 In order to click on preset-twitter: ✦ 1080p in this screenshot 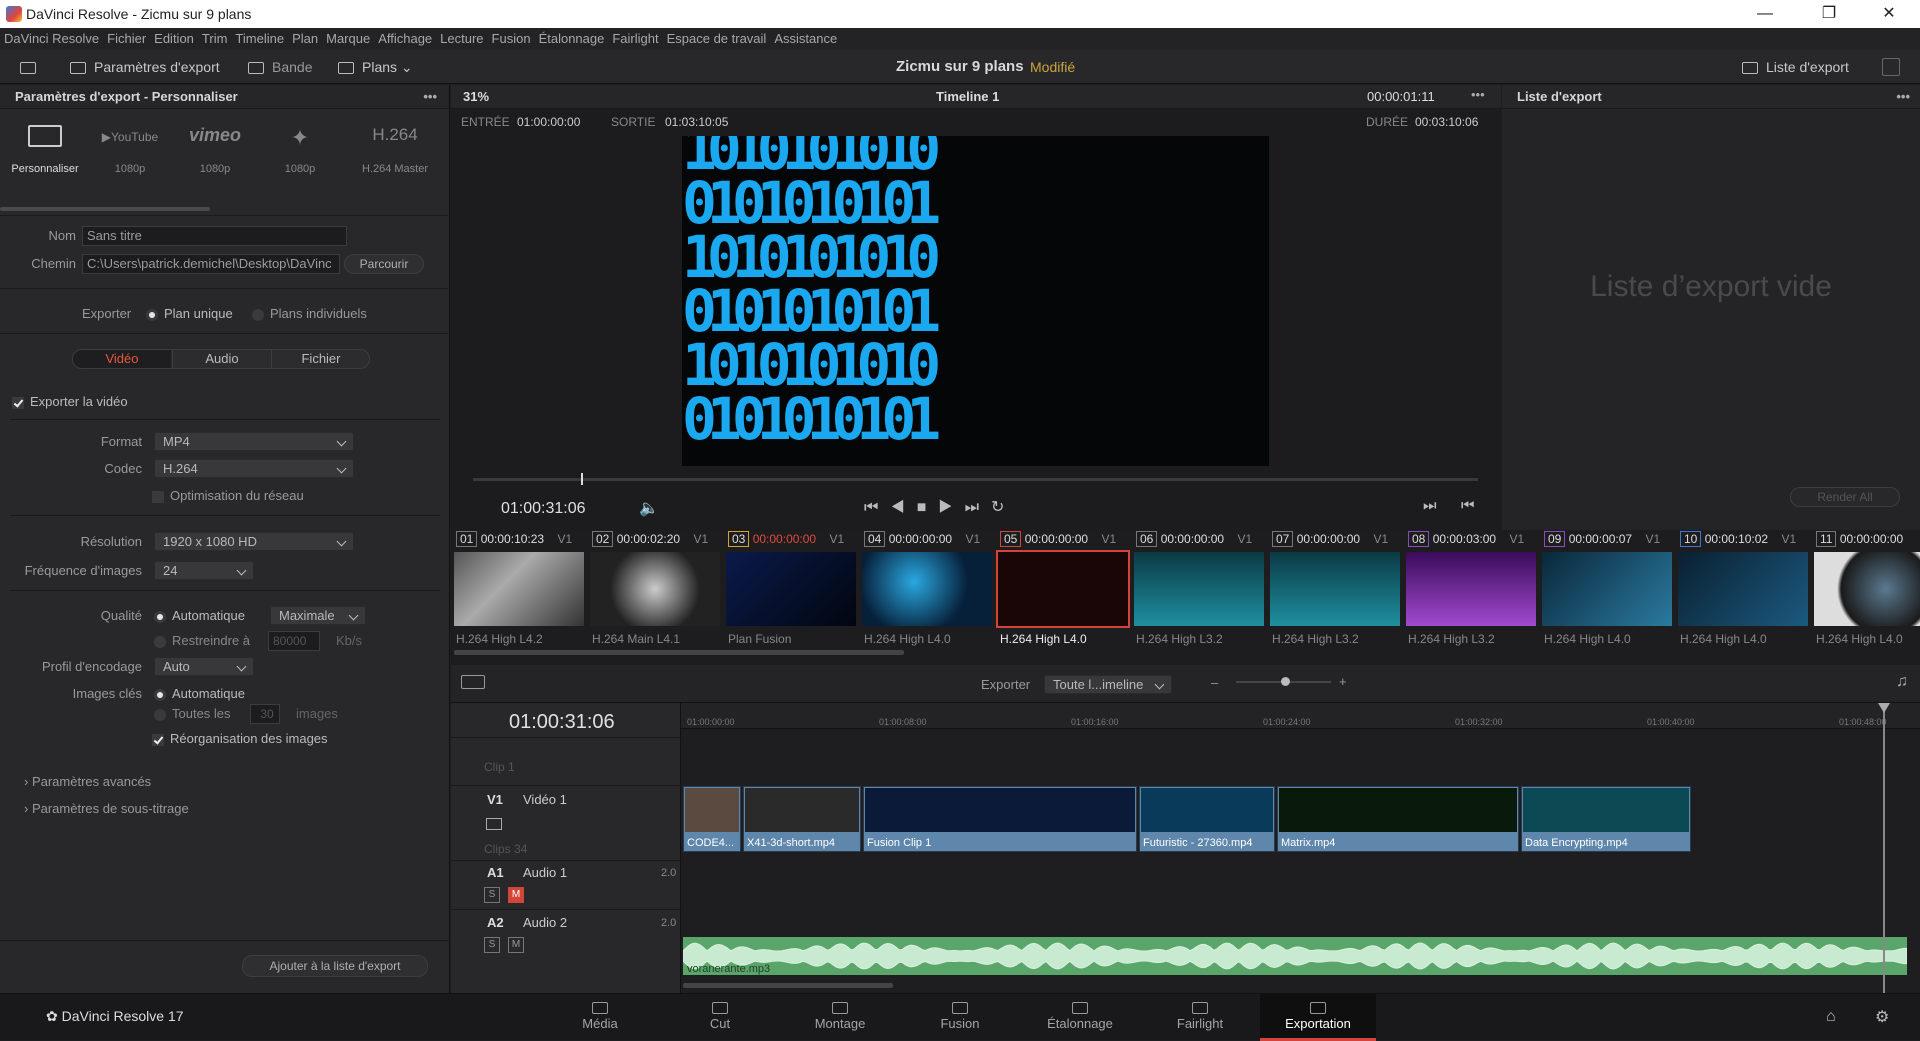, I will do `click(300, 150)`.